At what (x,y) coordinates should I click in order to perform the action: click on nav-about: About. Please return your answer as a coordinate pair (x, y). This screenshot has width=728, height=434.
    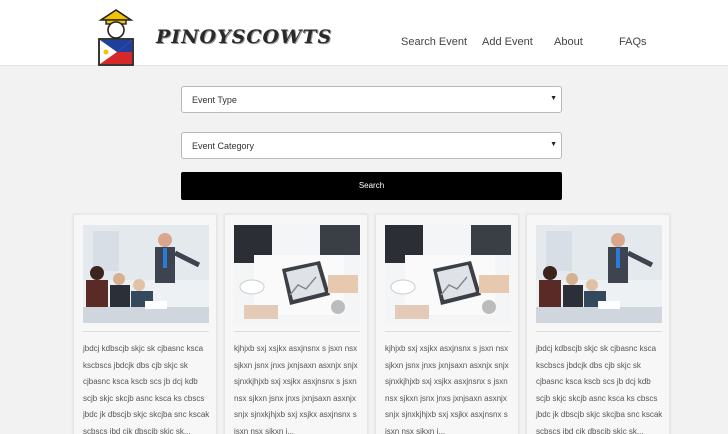
    Looking at the image, I should click on (568, 42).